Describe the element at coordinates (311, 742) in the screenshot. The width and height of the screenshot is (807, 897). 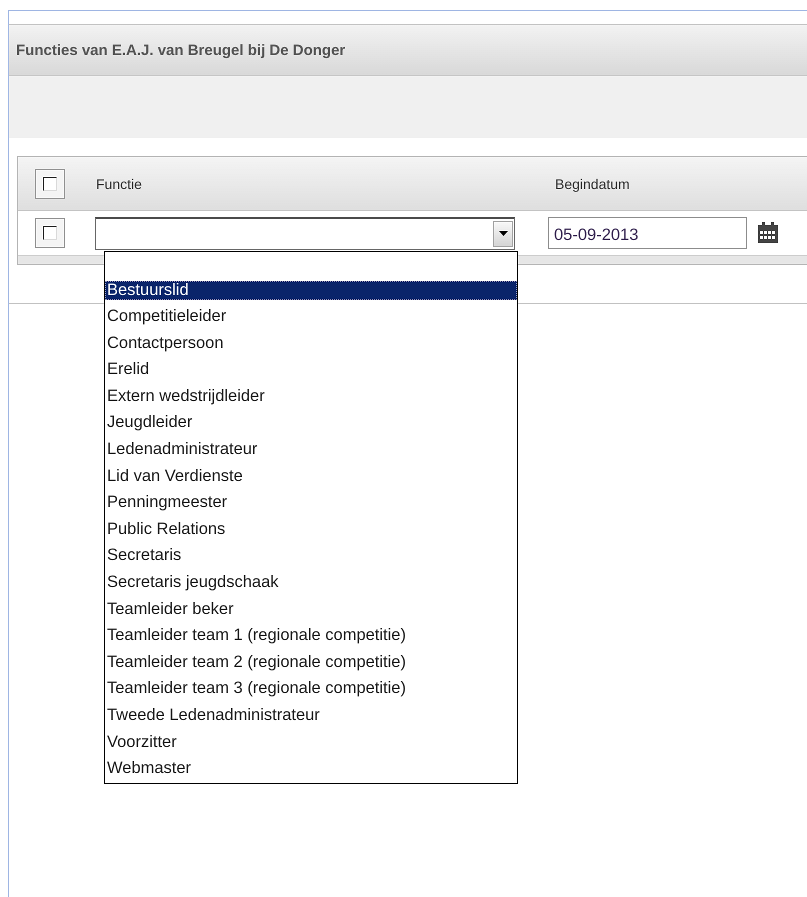
I see `dropdown-option: Voorzitter` at that location.